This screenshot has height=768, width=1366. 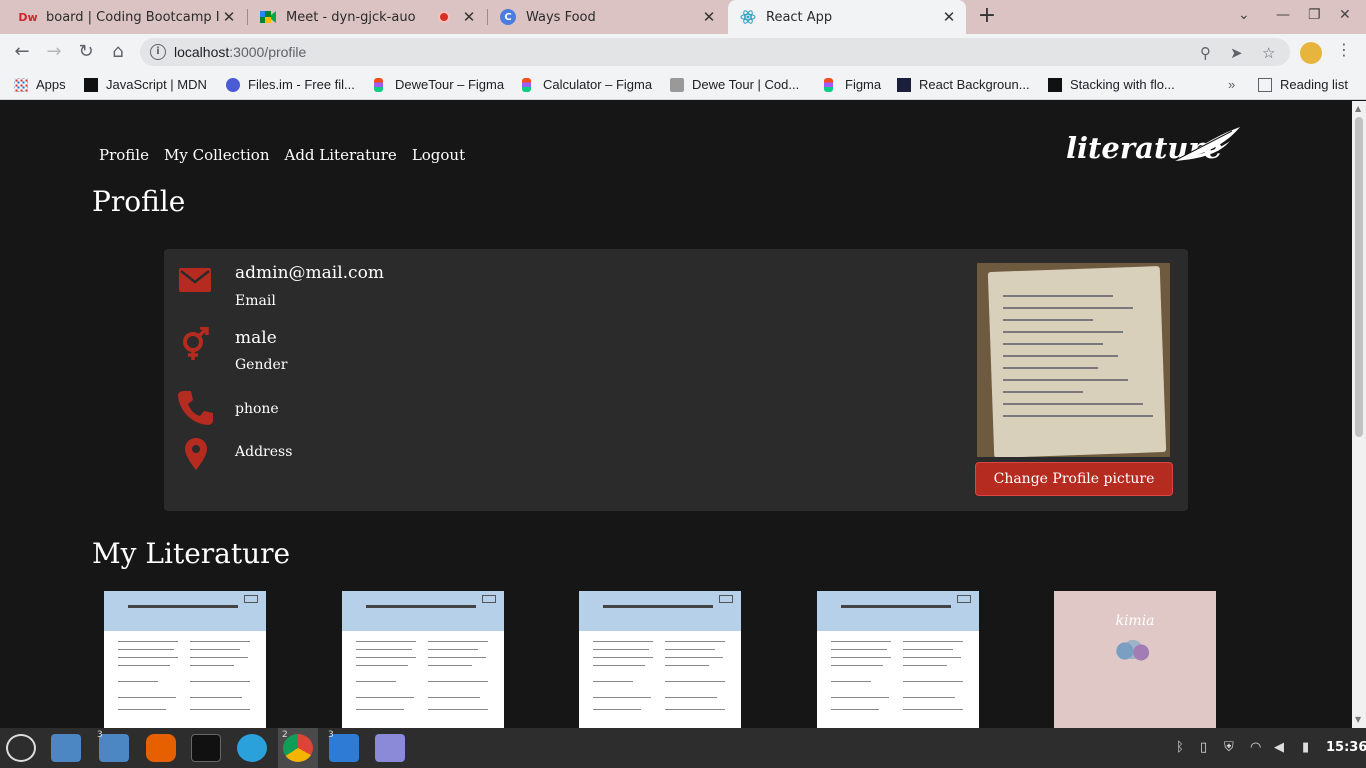 I want to click on google-meet-icon, so click(x=268, y=17).